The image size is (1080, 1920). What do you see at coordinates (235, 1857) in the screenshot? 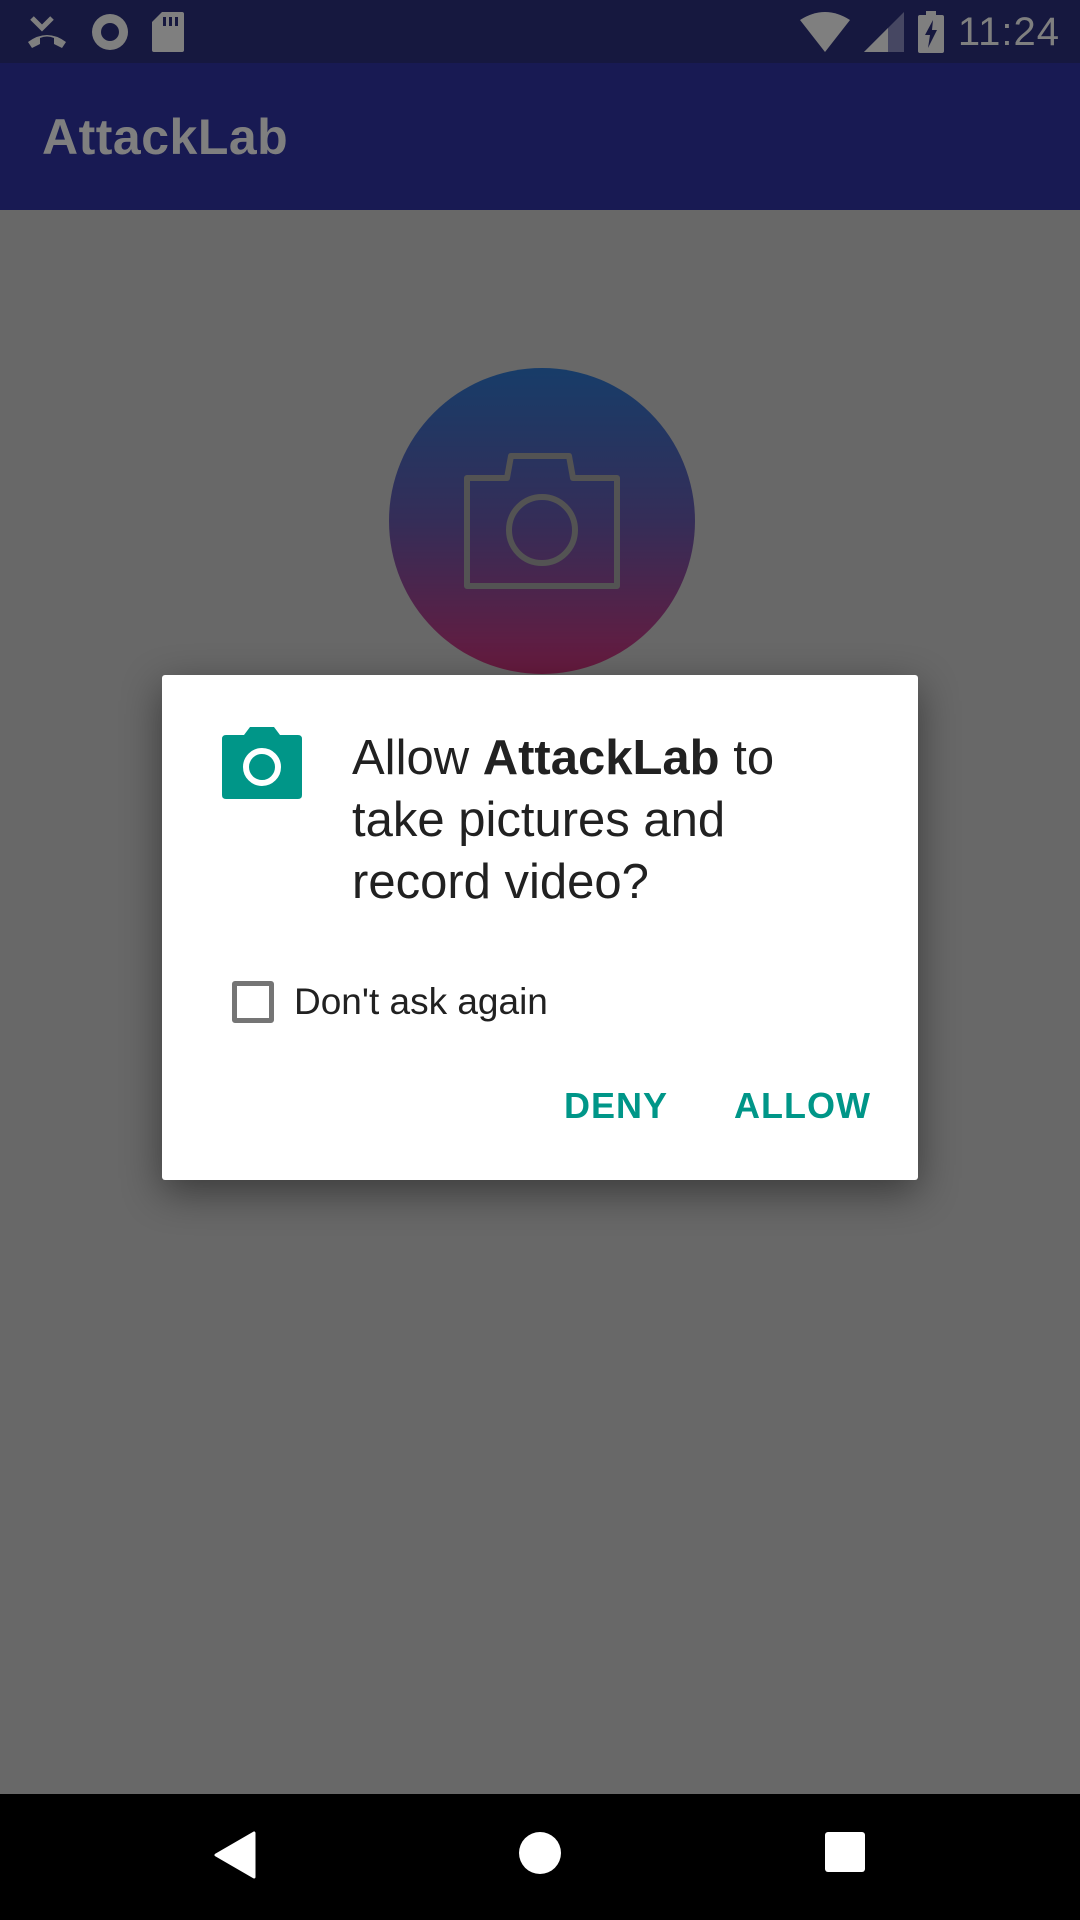
I see `back-icon` at bounding box center [235, 1857].